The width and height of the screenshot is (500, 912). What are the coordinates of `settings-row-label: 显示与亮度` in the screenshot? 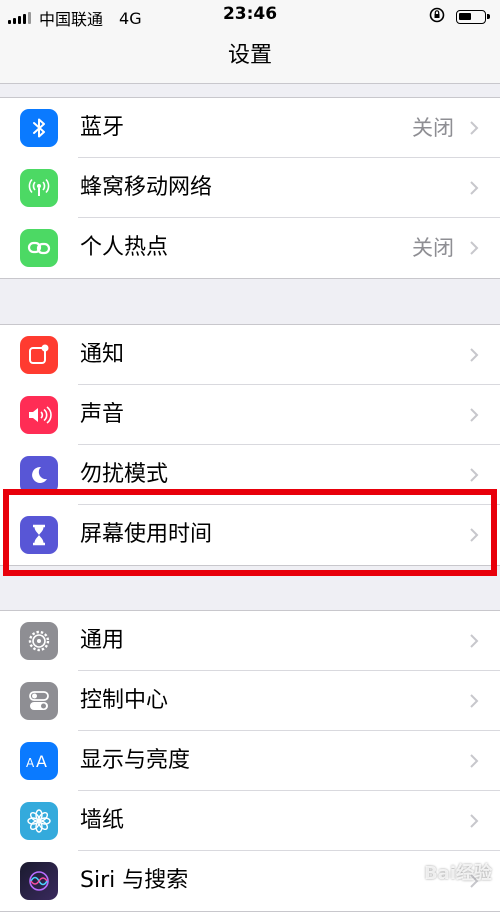 It's located at (135, 760).